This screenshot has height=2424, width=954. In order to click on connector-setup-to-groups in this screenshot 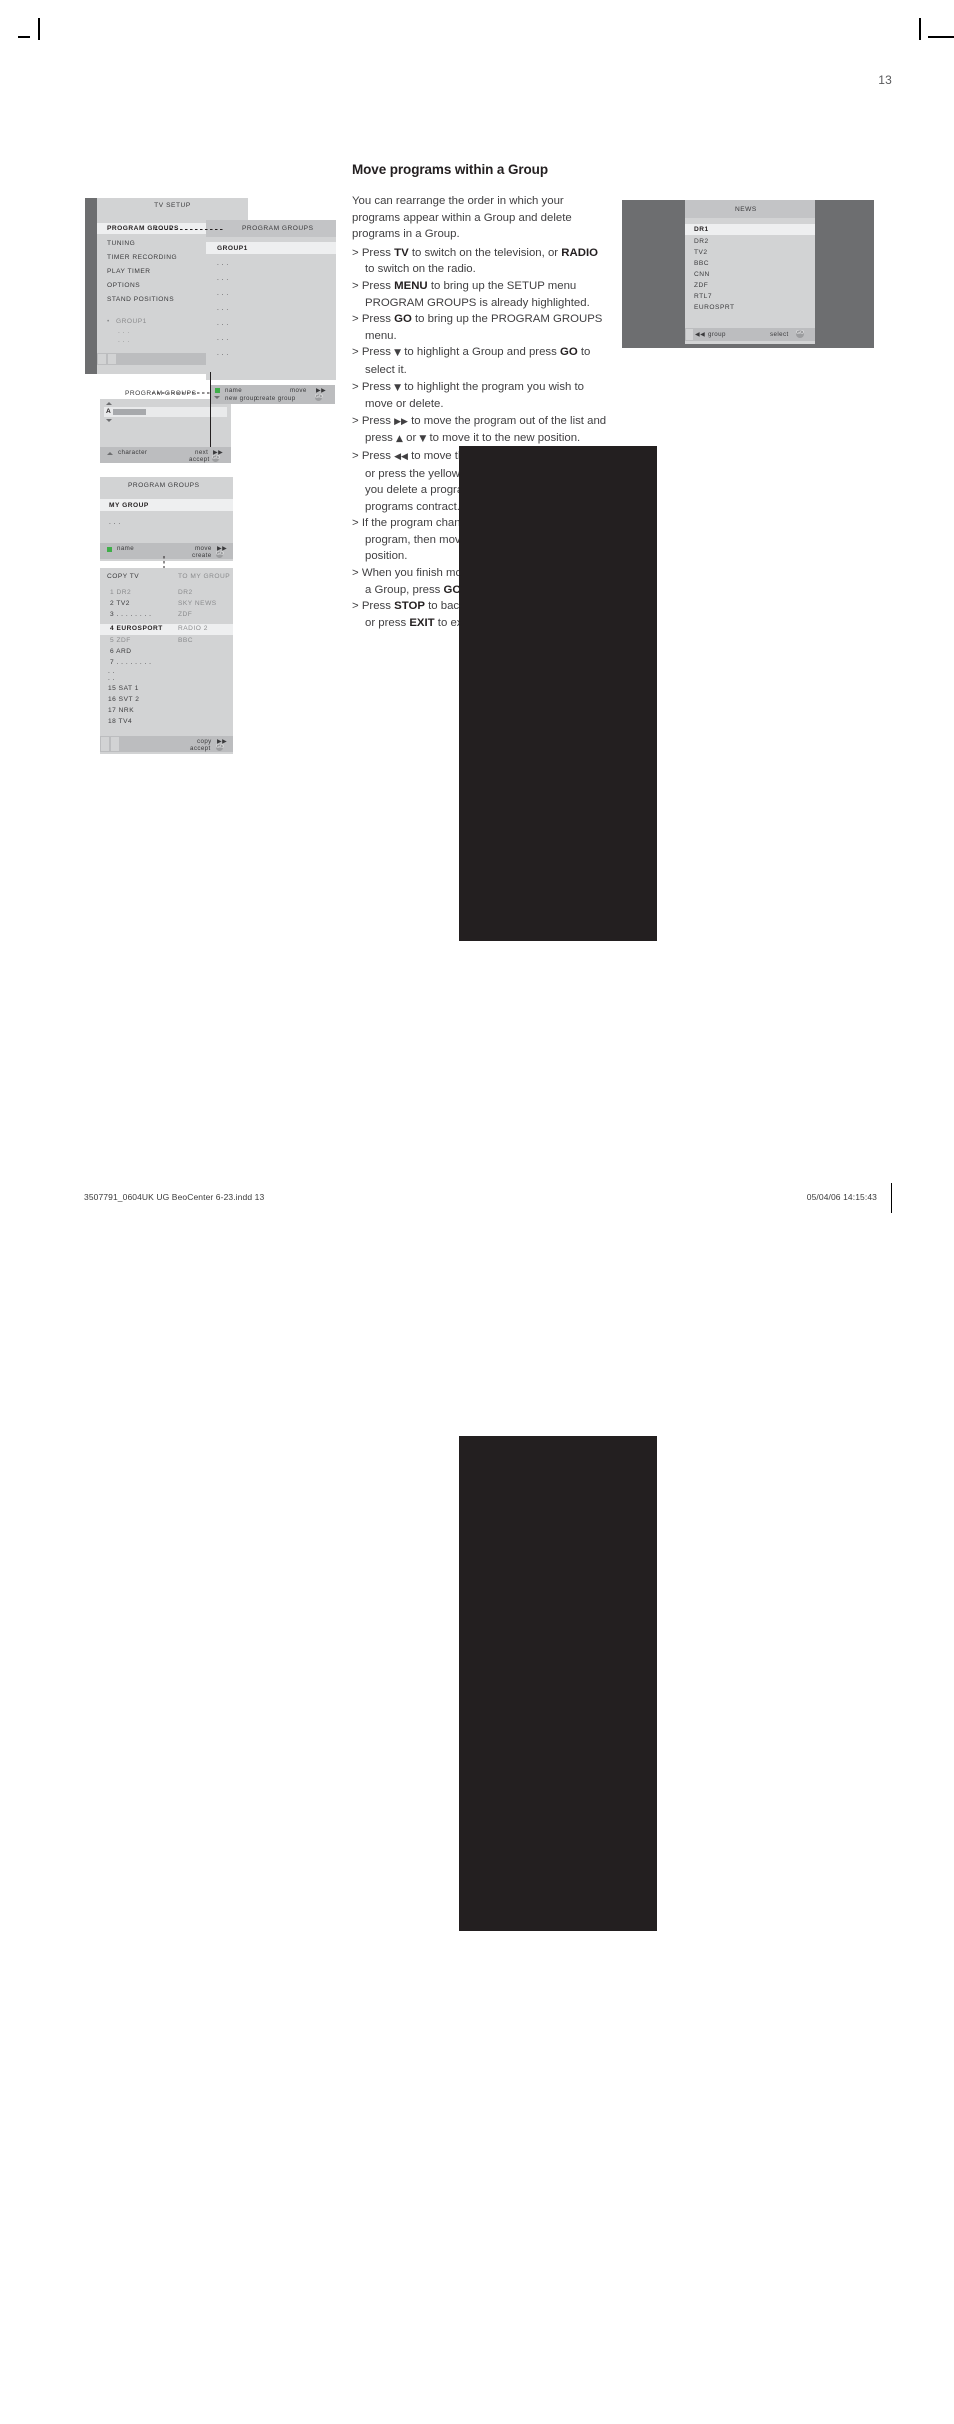, I will do `click(190, 229)`.